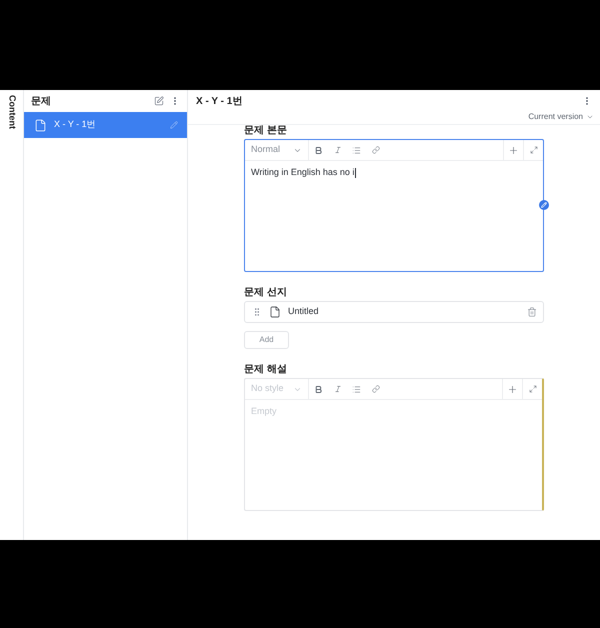 Image resolution: width=600 pixels, height=628 pixels. Describe the element at coordinates (105, 125) in the screenshot. I see `document-list-item: X - Y - 1번` at that location.